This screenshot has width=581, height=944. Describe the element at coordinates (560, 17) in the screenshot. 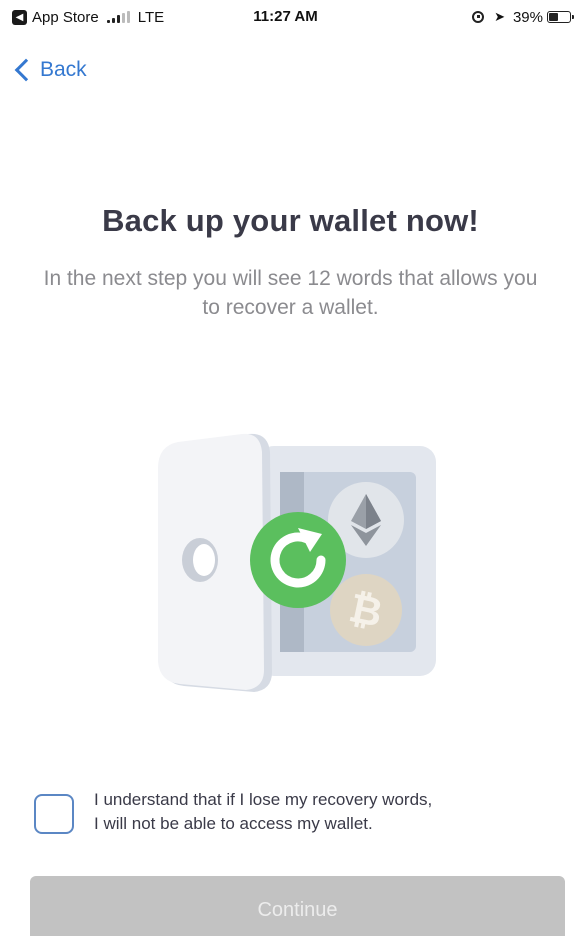

I see `battery-icon` at that location.